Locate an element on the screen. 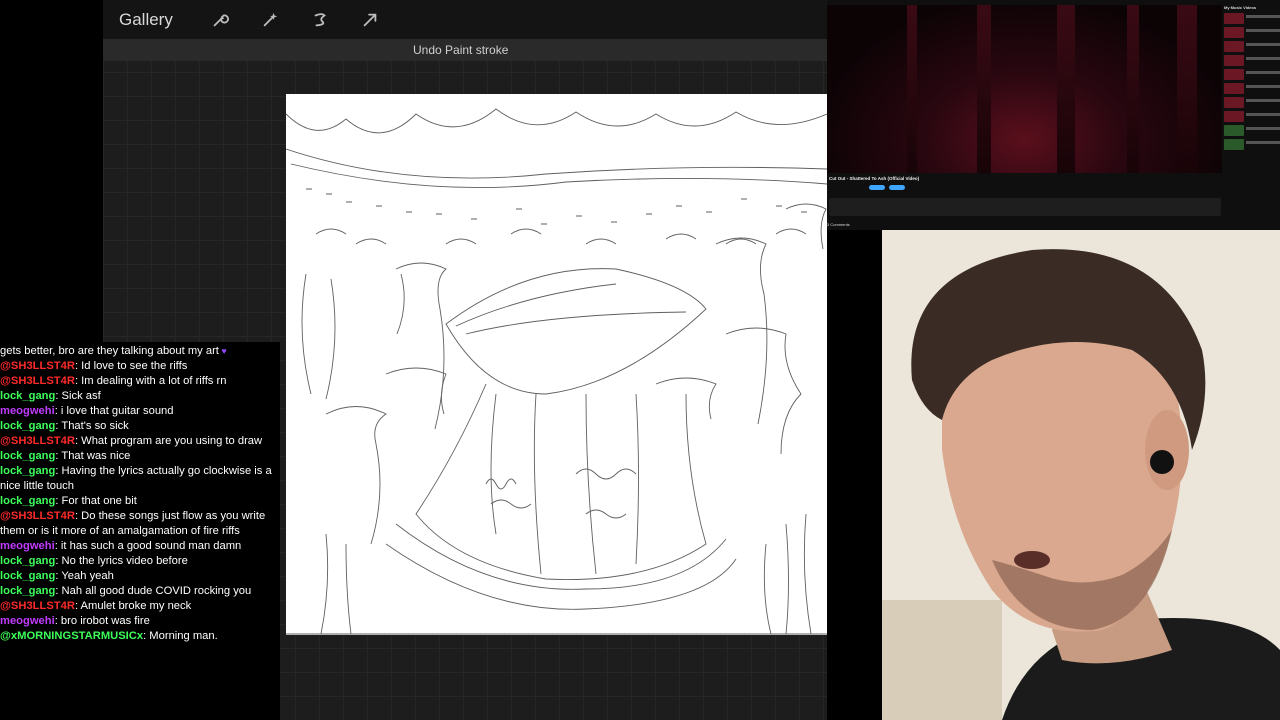 This screenshot has height=720, width=1280. chat-message: meogwehi: bro irobot was fire is located at coordinates (140, 621).